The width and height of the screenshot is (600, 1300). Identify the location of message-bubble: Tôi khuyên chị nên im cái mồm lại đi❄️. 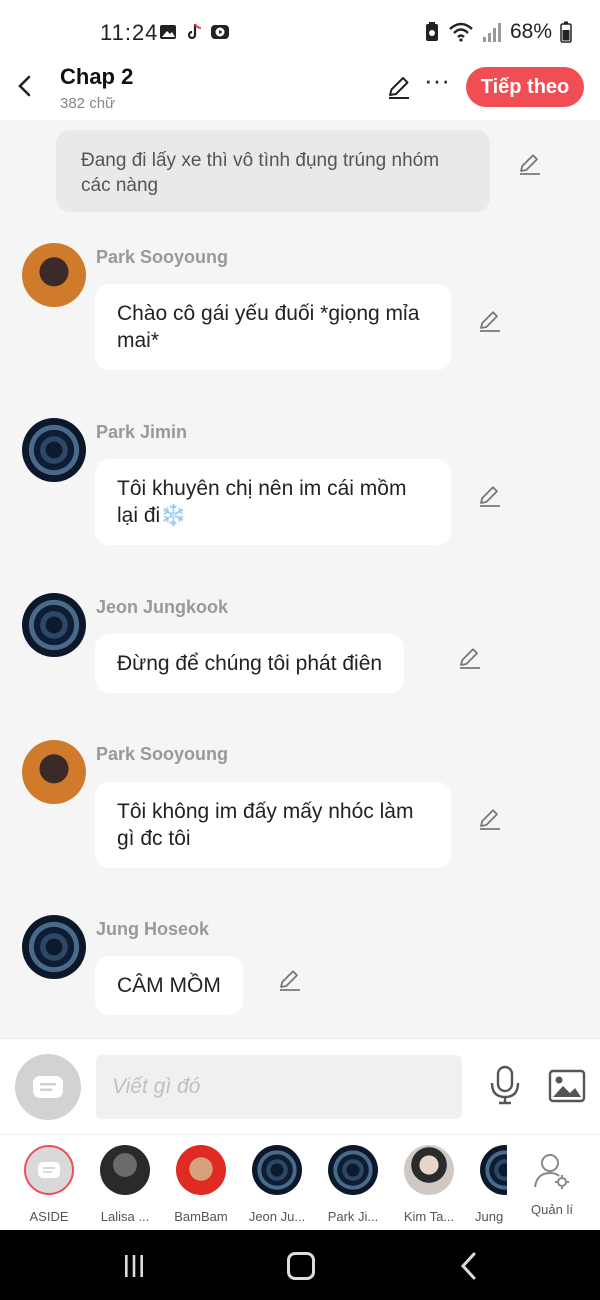
(273, 502).